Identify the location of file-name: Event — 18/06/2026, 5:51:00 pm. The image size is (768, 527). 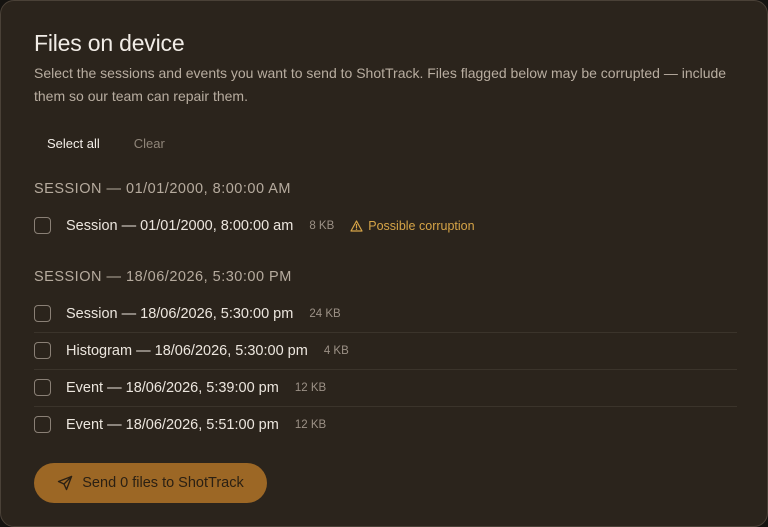
(172, 424).